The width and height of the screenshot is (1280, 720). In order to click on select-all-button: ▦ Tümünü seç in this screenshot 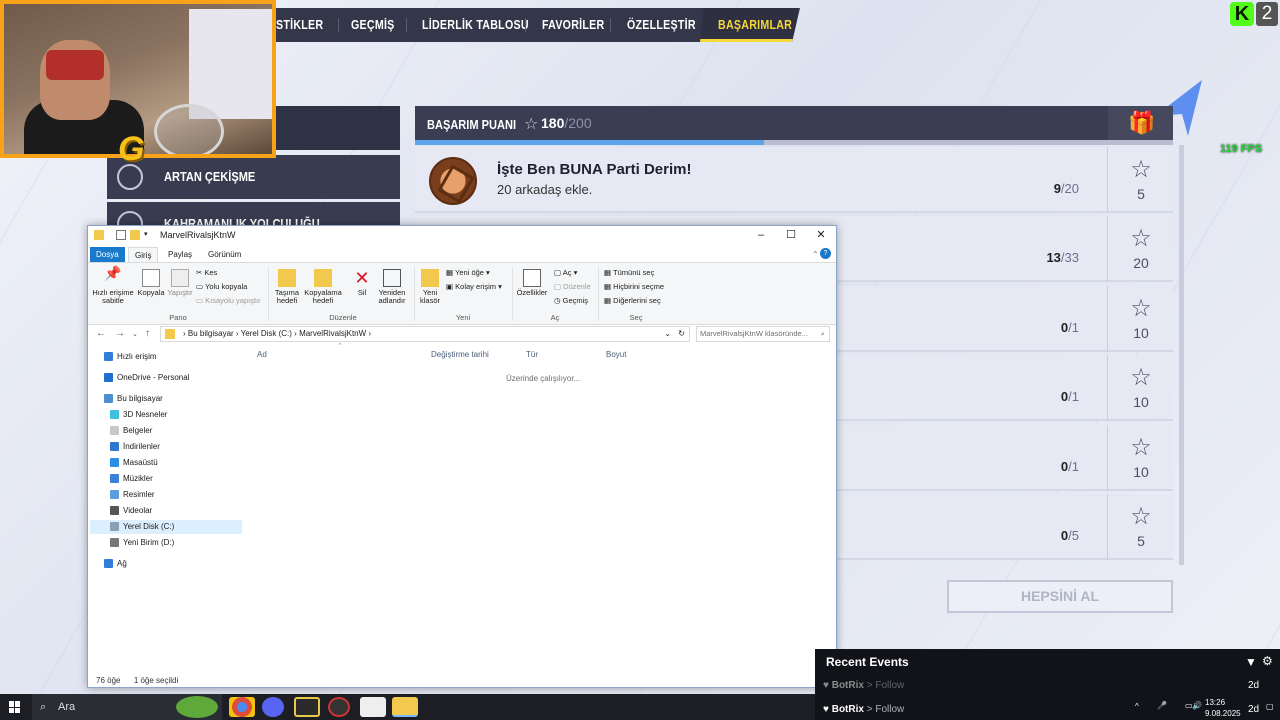, I will do `click(629, 273)`.